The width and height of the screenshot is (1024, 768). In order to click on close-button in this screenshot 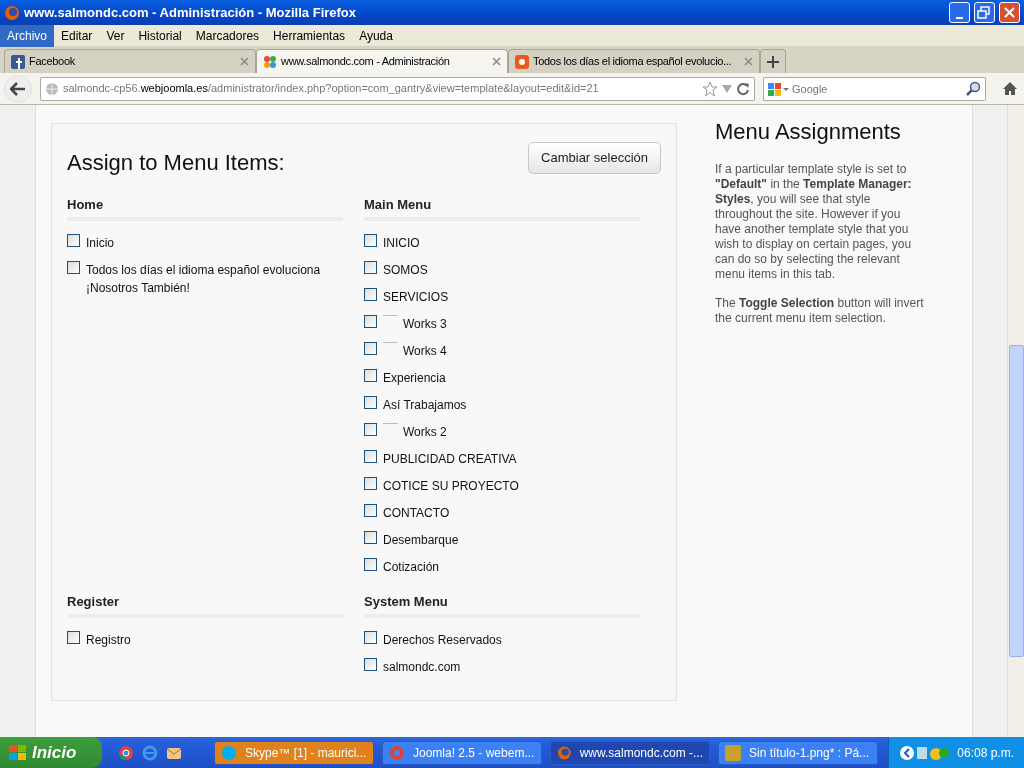, I will do `click(1009, 12)`.